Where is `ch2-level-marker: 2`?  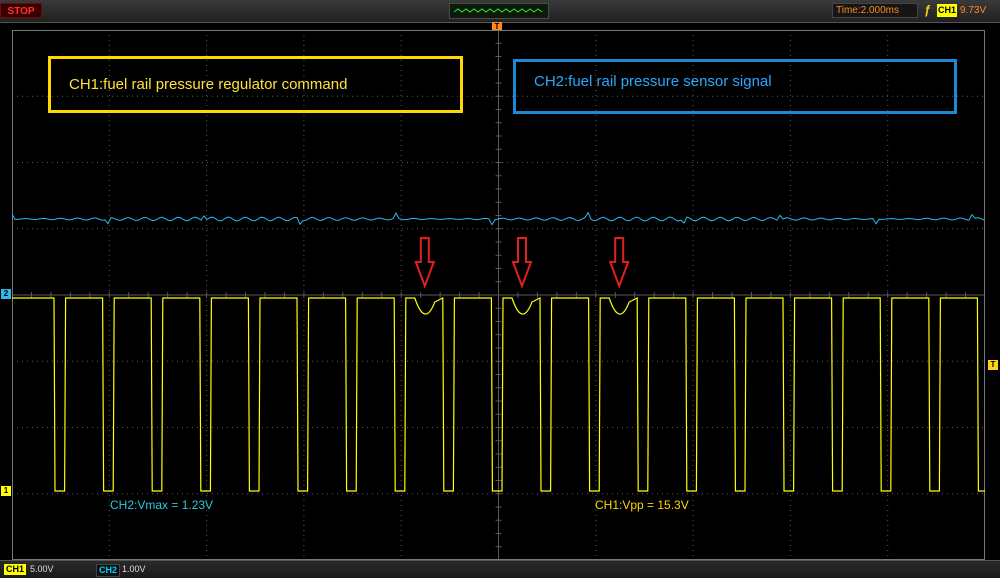 ch2-level-marker: 2 is located at coordinates (6, 294).